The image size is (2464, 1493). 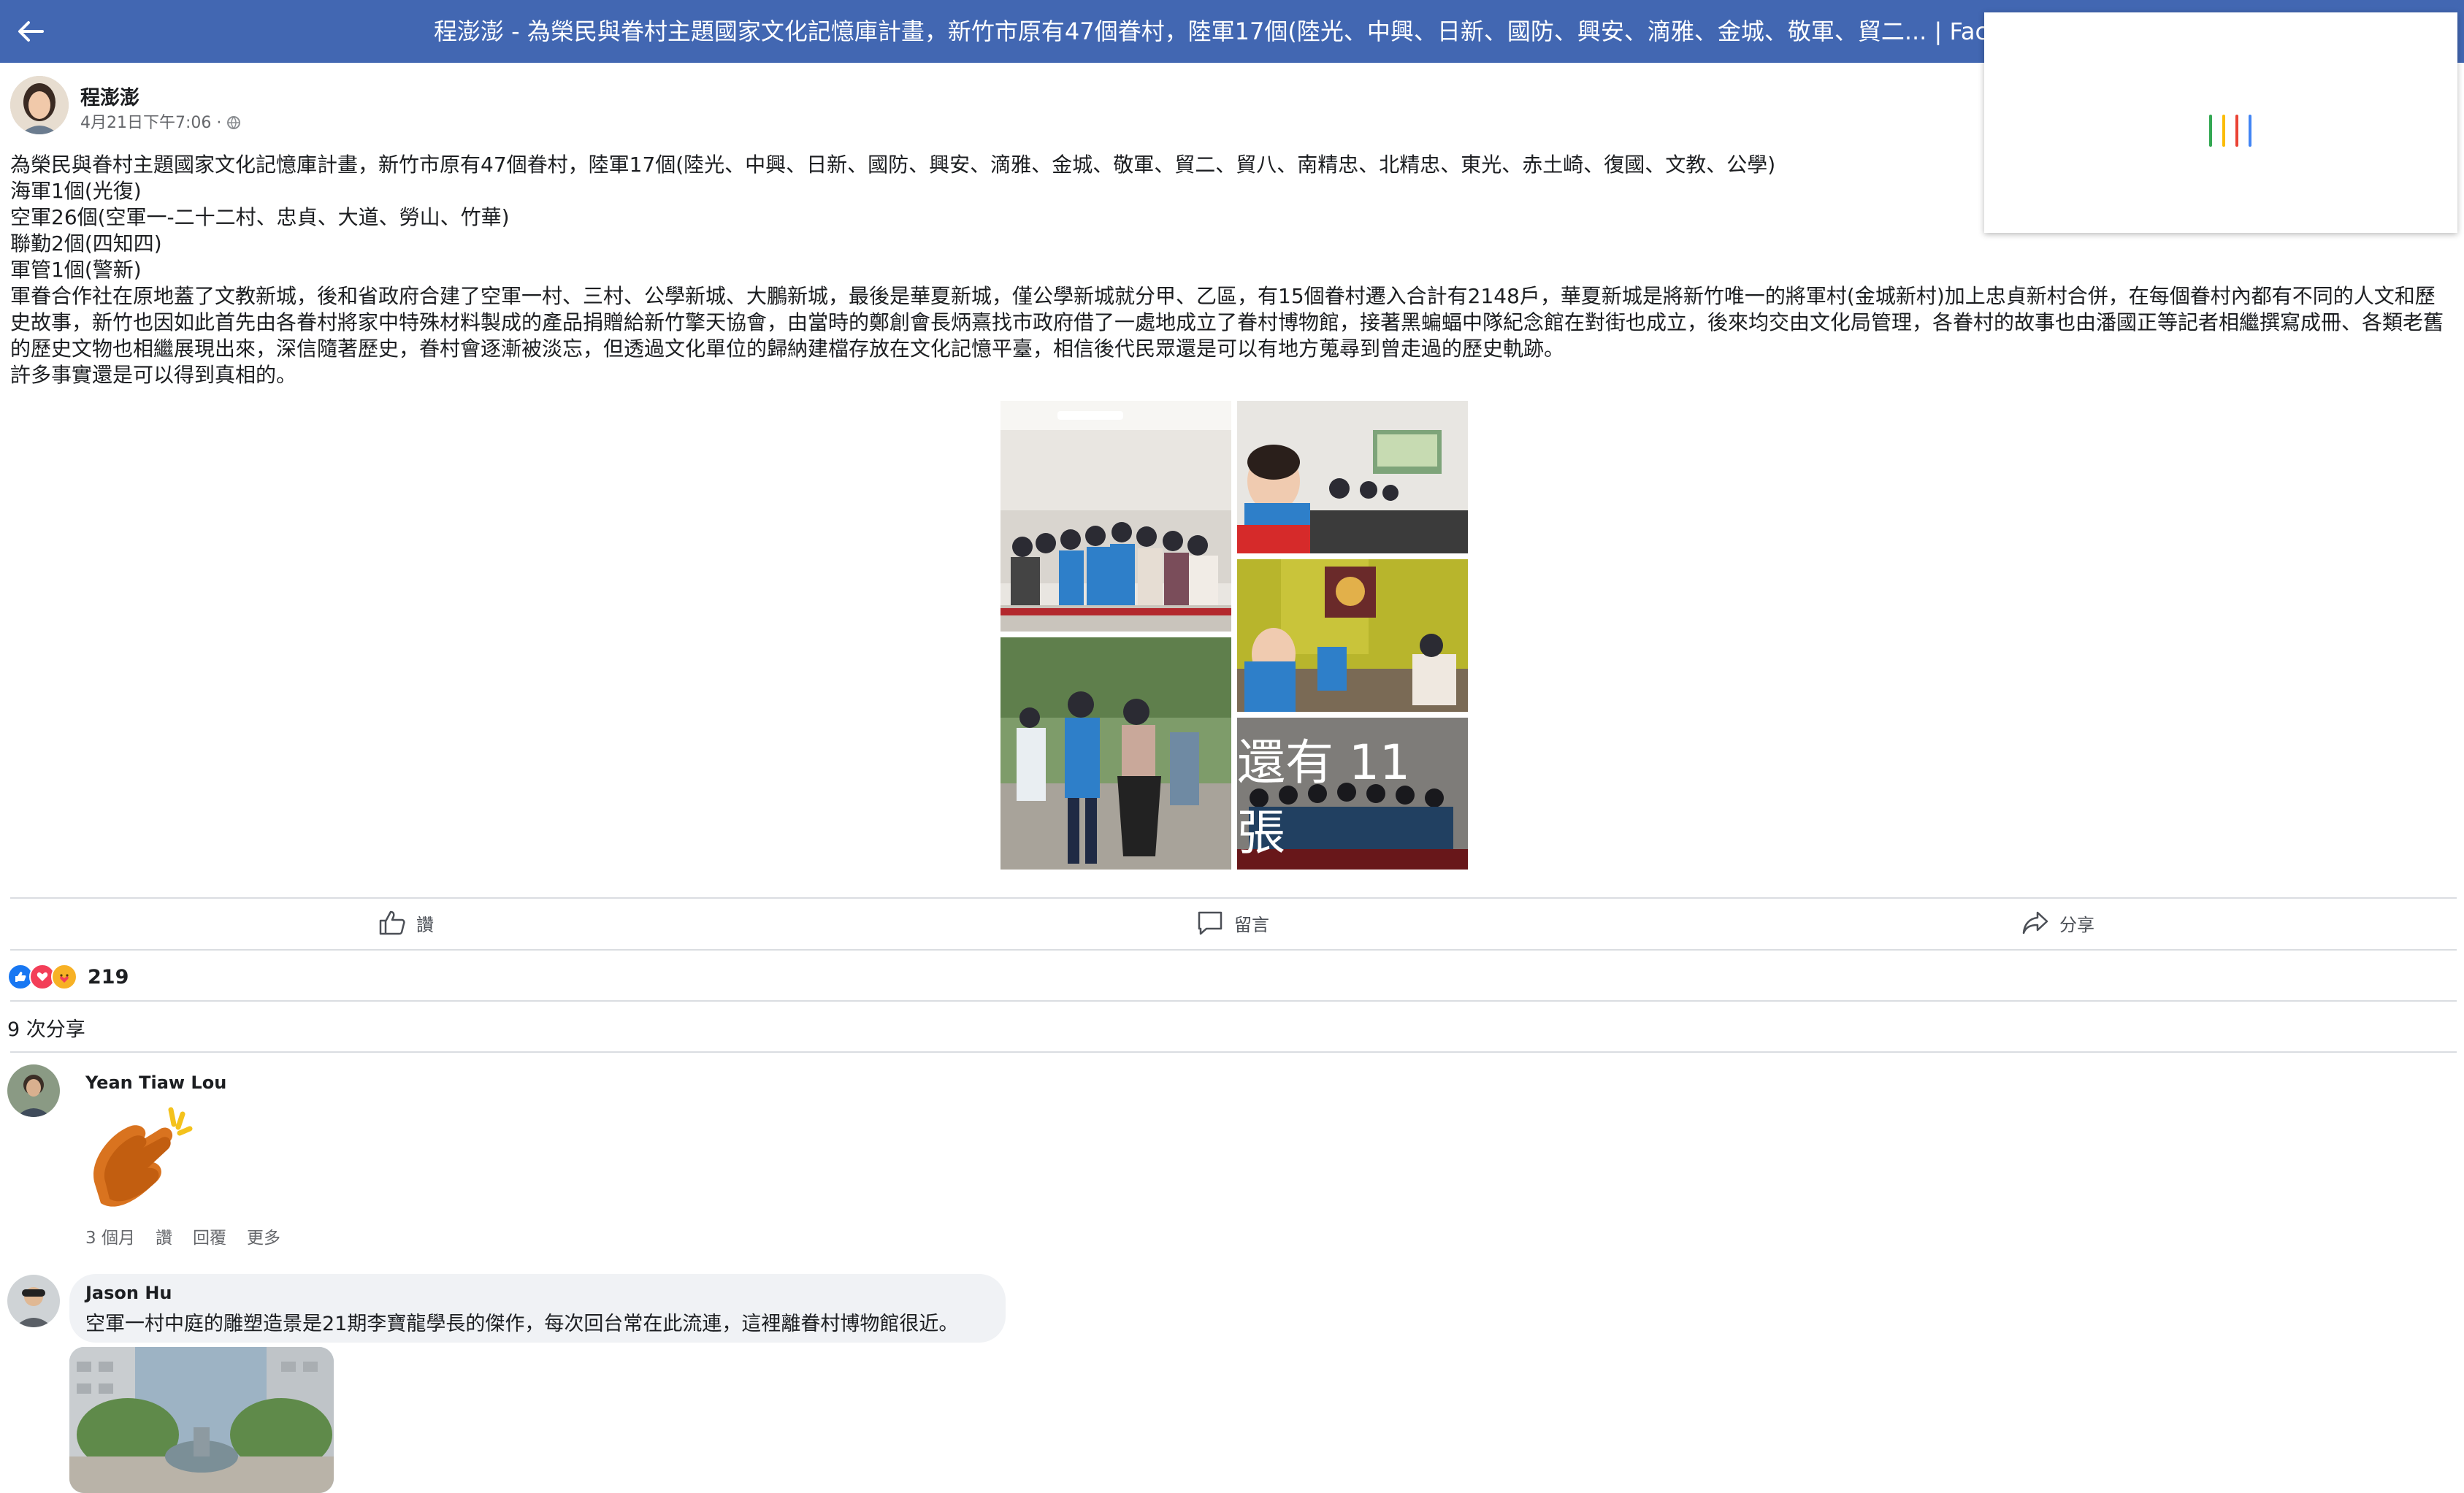 What do you see at coordinates (406, 923) in the screenshot?
I see `like-button: 讚` at bounding box center [406, 923].